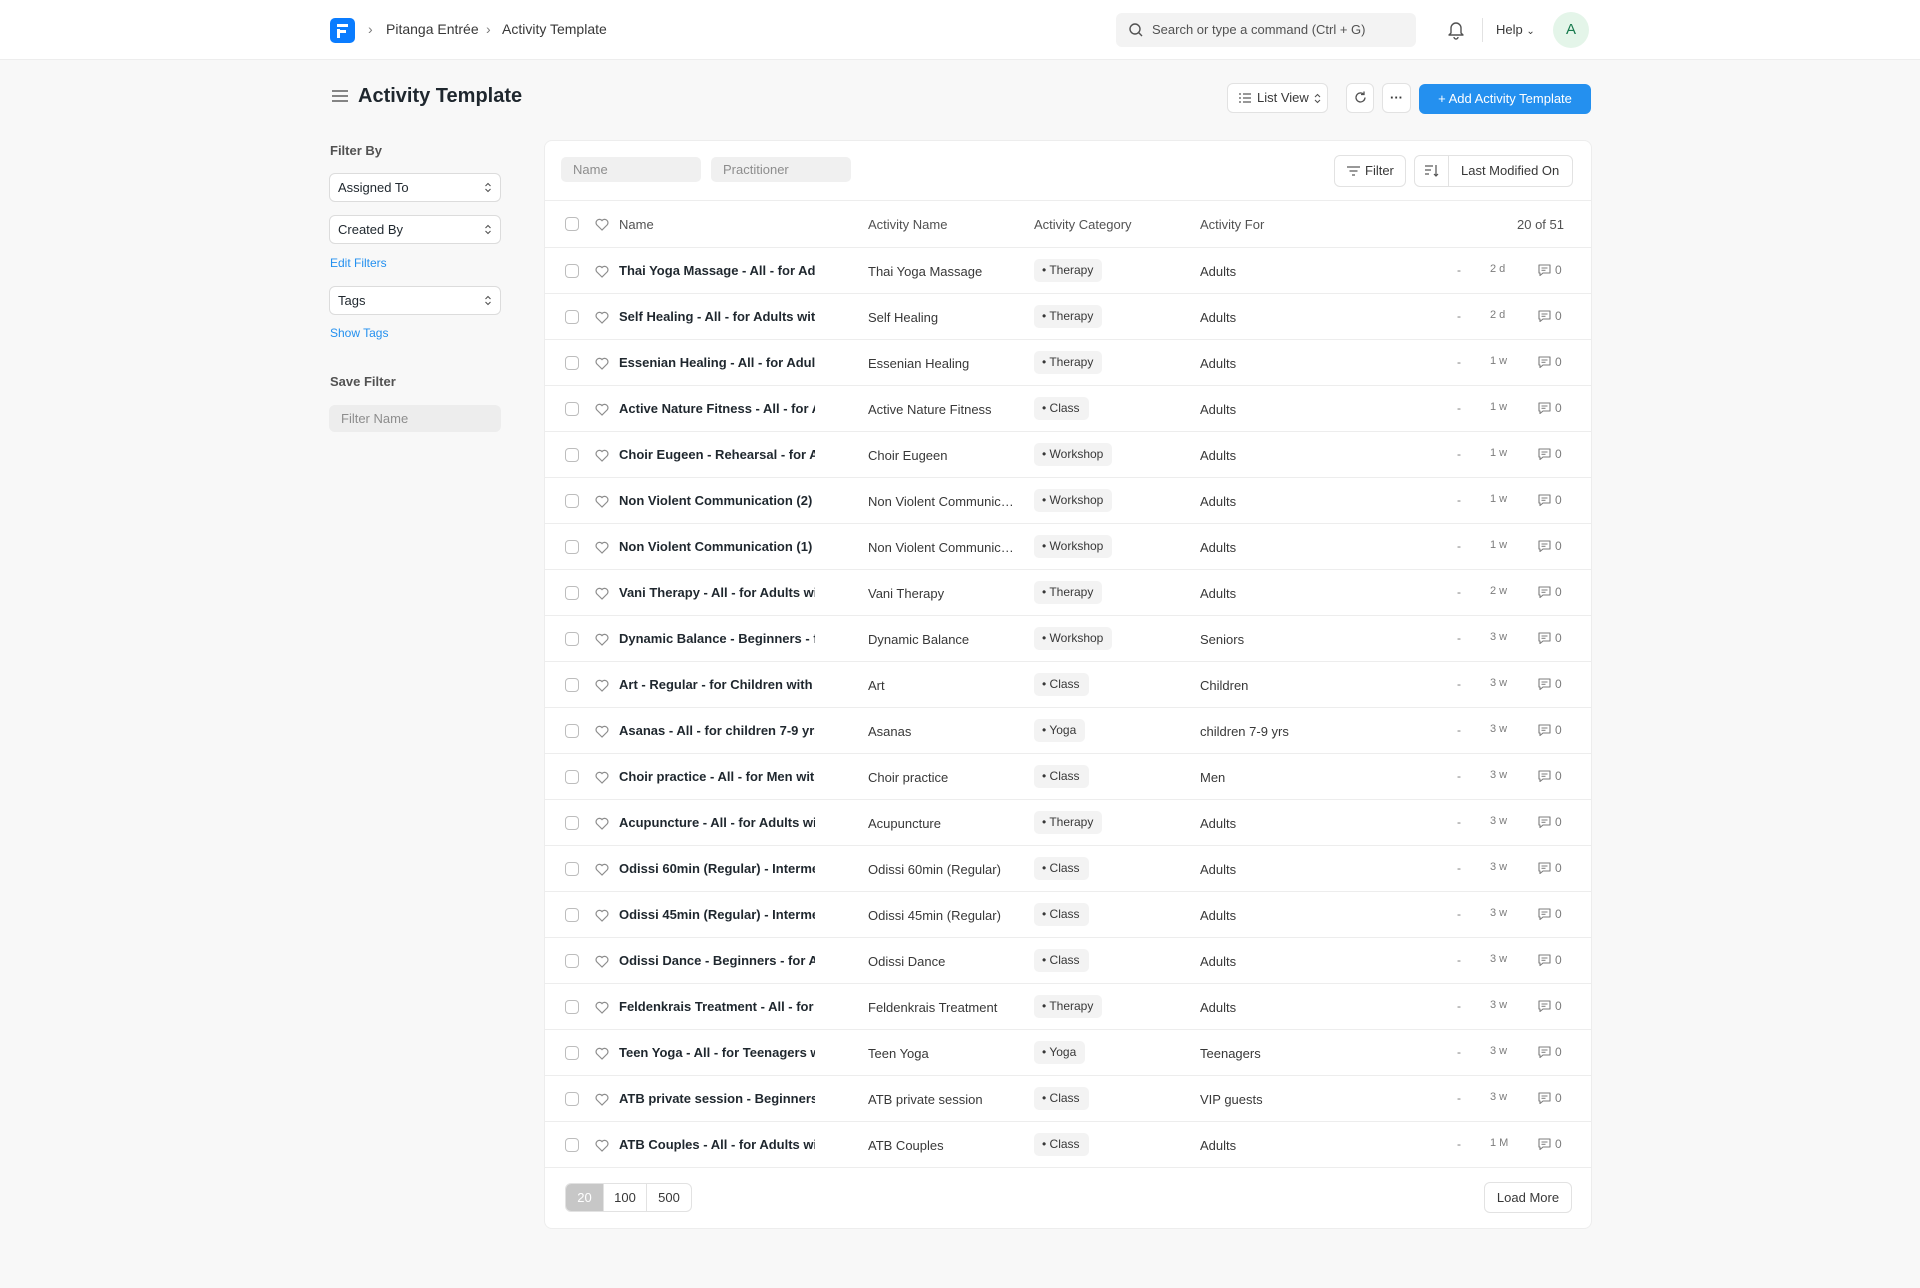 The image size is (1920, 1288). What do you see at coordinates (717, 730) in the screenshot?
I see `row-name: Asanas - All - for children 7-9 yrs with` at bounding box center [717, 730].